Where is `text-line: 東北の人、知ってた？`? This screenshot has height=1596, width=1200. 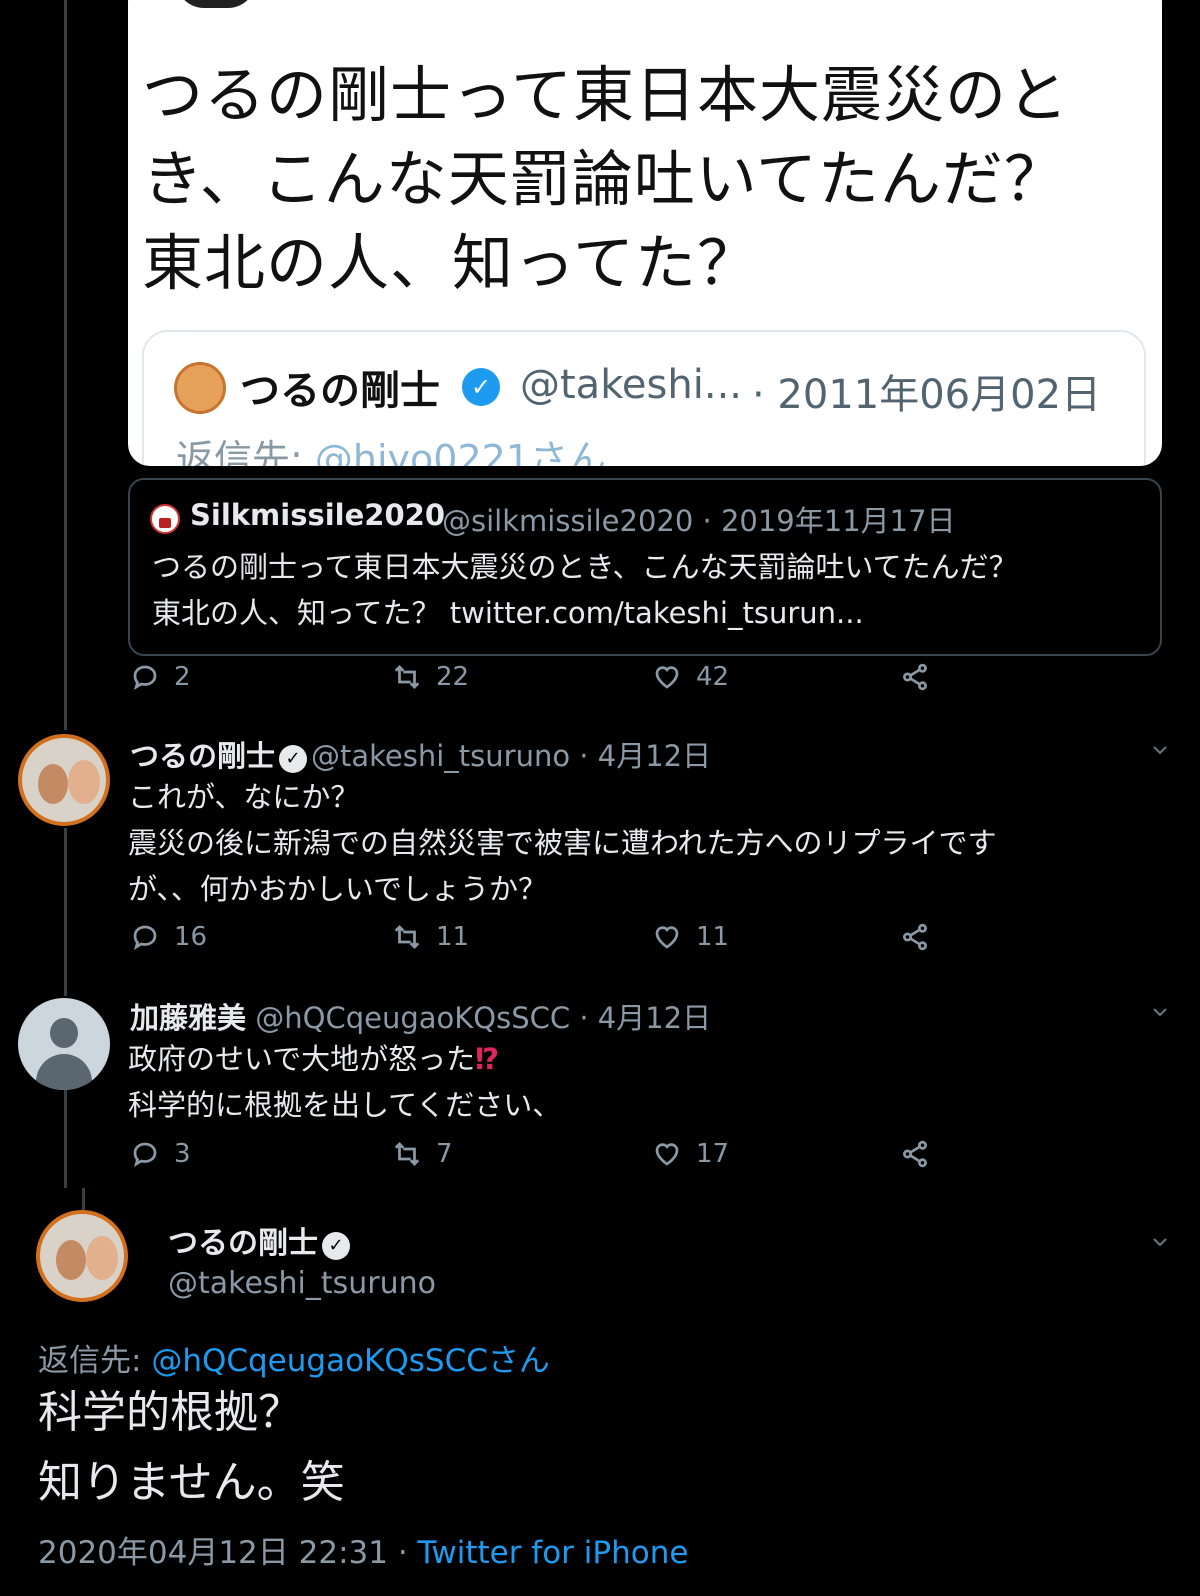 text-line: 東北の人、知ってた？ is located at coordinates (450, 263).